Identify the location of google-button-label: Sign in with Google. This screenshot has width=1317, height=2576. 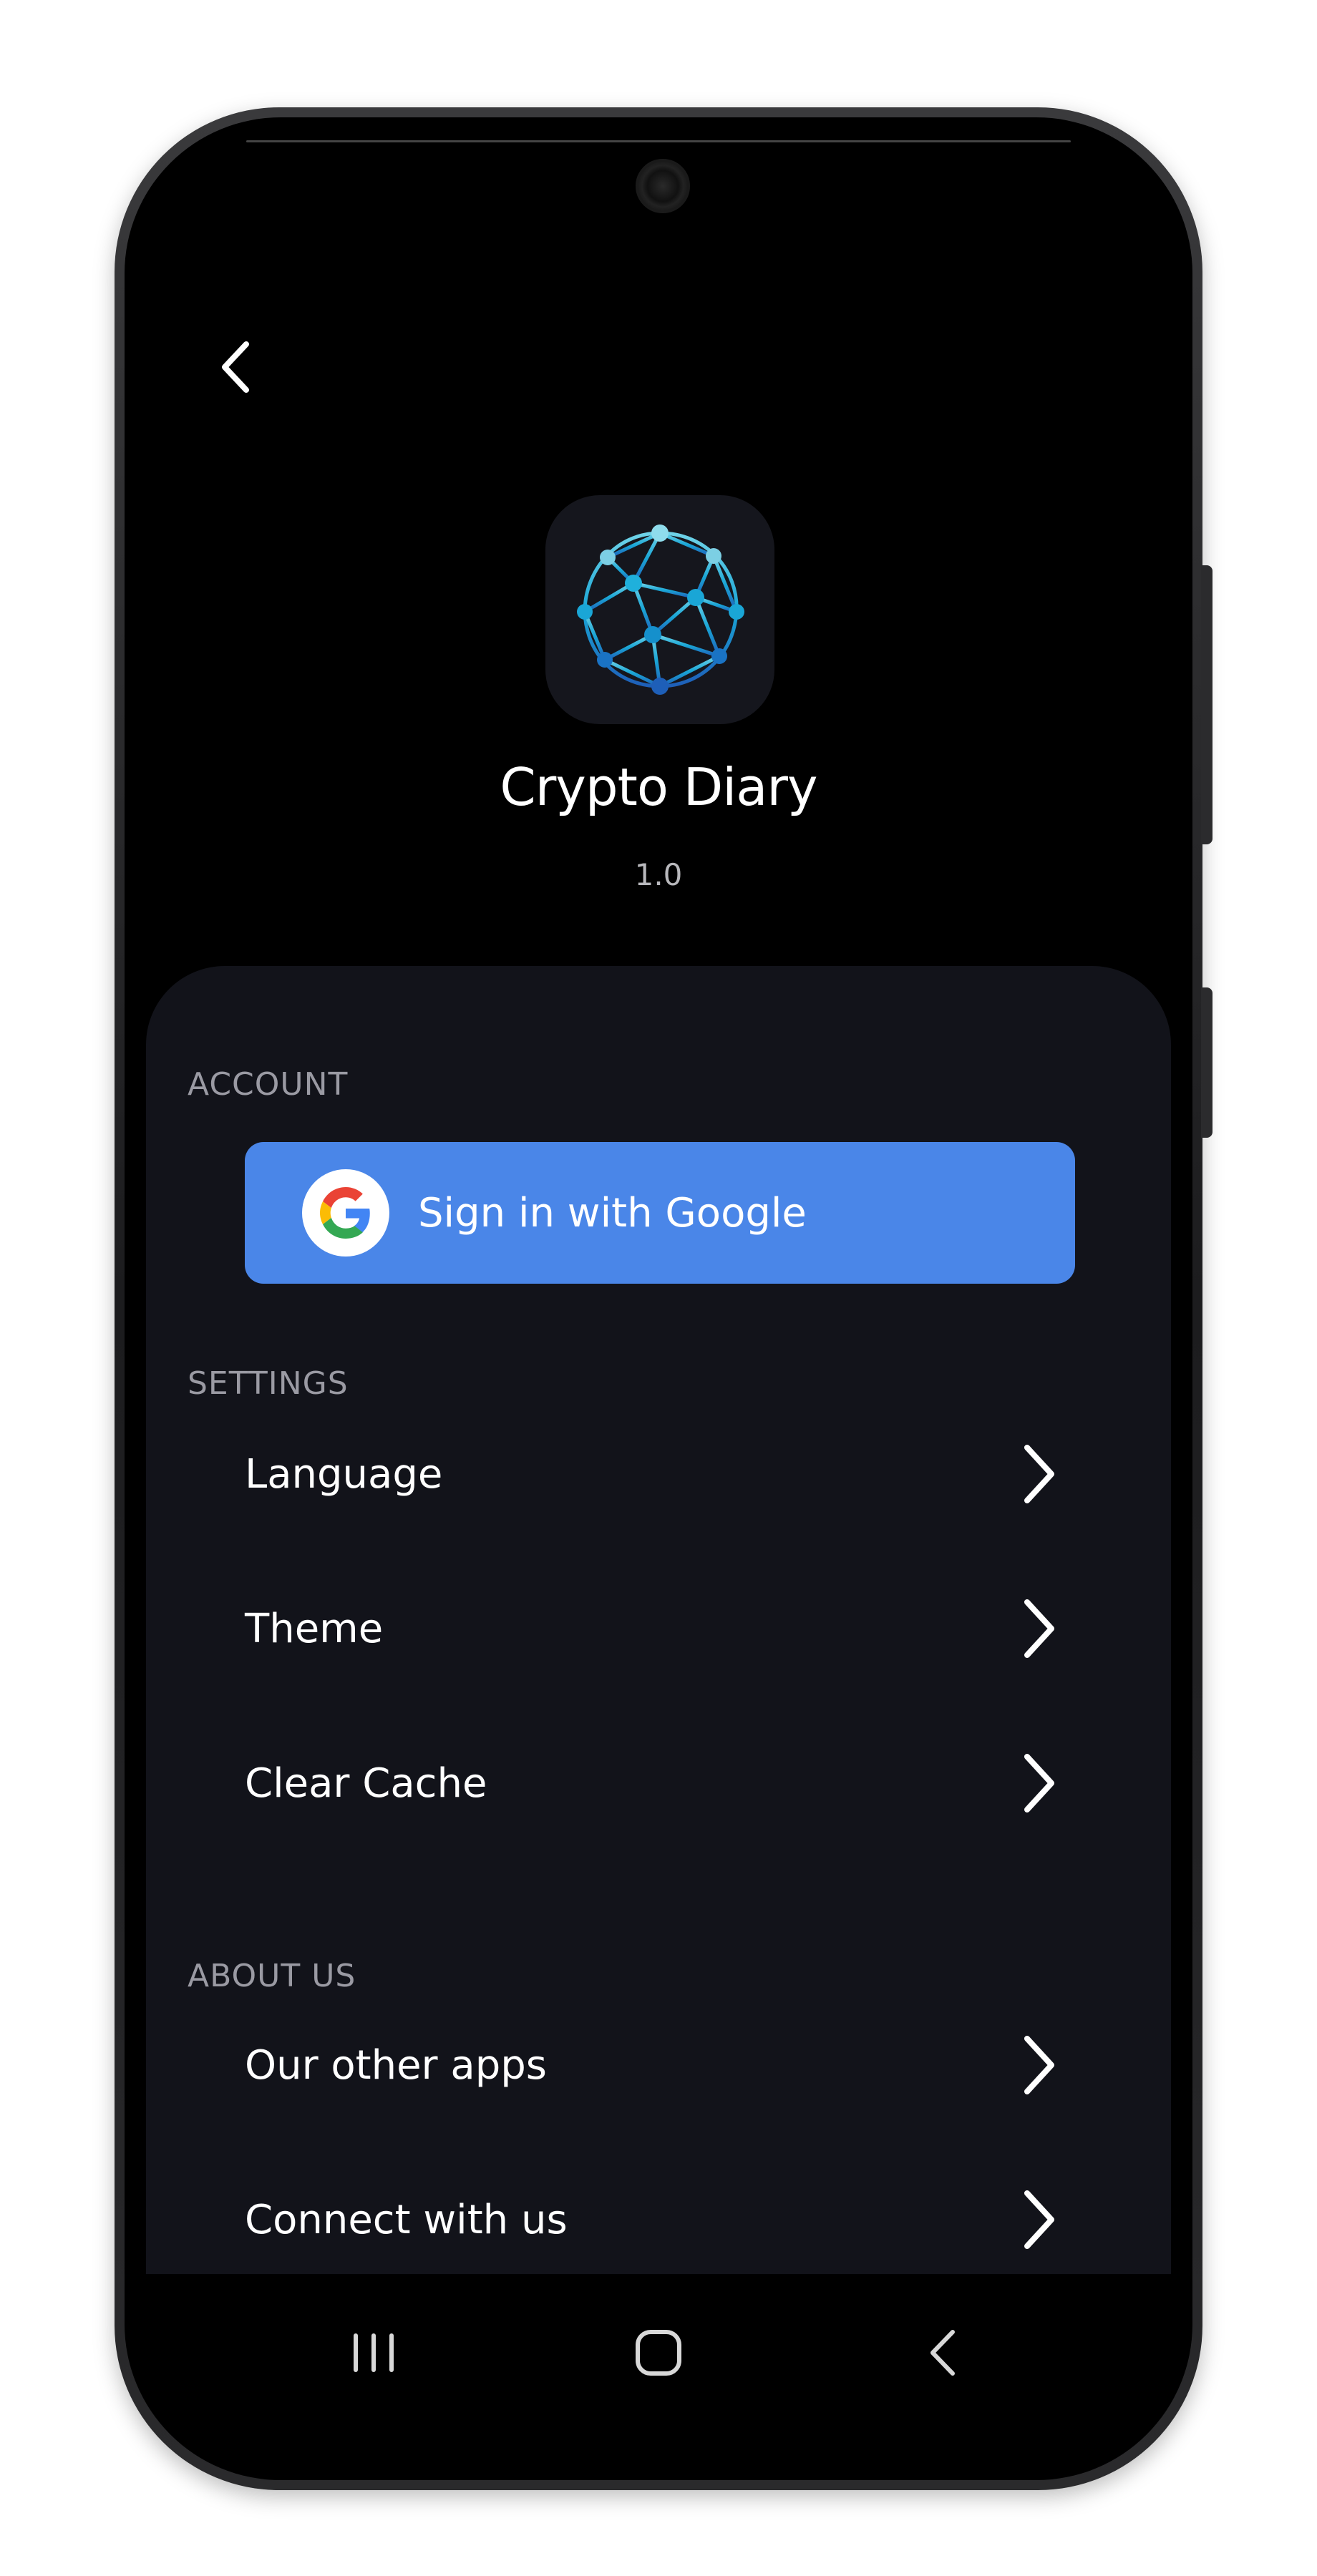
(612, 1212).